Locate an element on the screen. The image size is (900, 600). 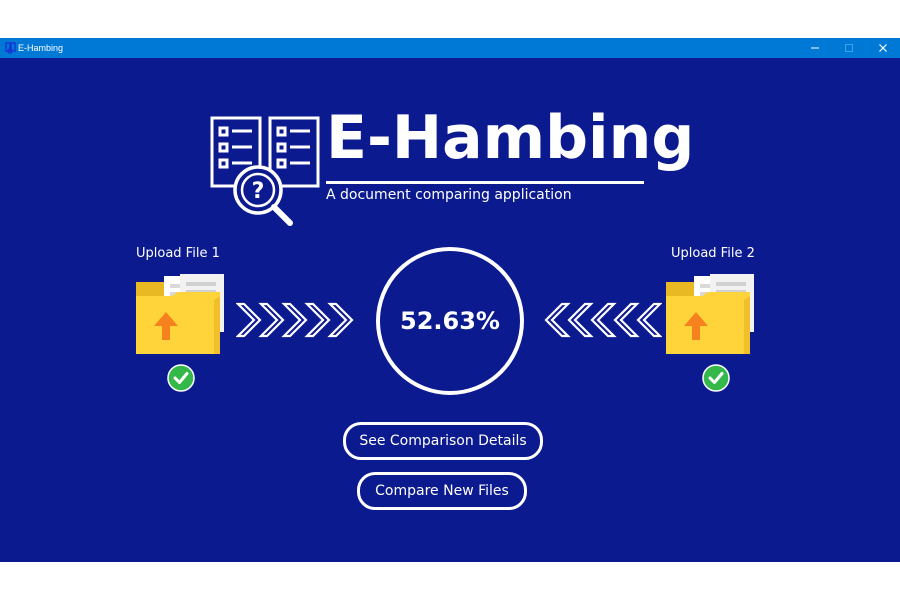
similarity-result-circle: 52.63% is located at coordinates (450, 321).